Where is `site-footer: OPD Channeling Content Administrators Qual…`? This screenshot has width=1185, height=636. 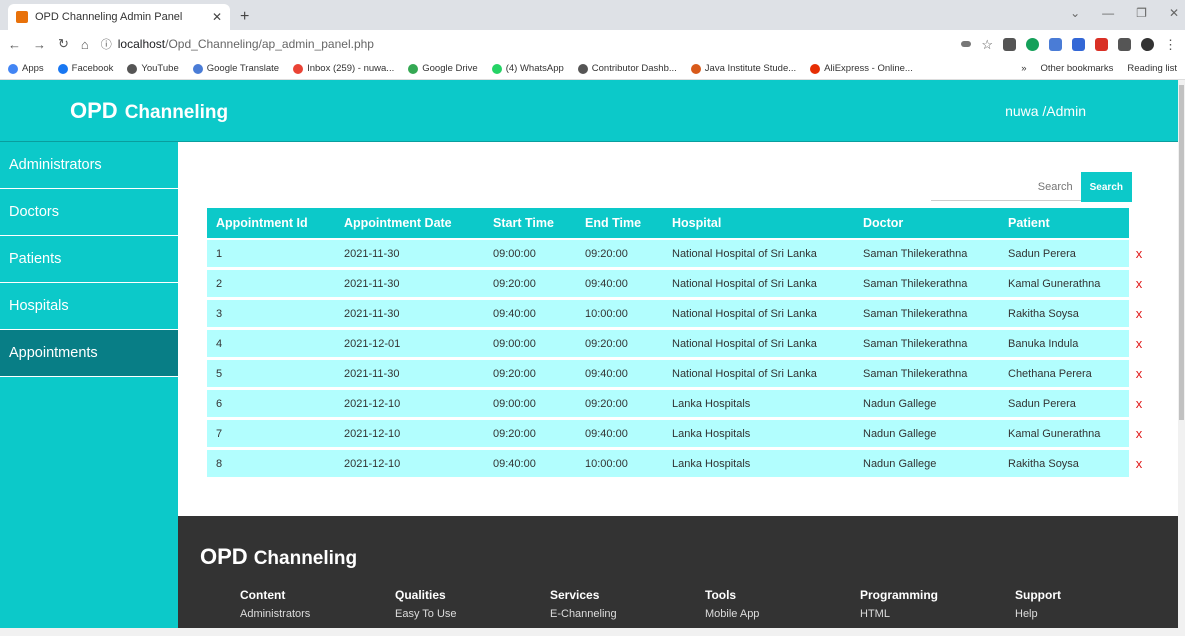 site-footer: OPD Channeling Content Administrators Qual… is located at coordinates (678, 572).